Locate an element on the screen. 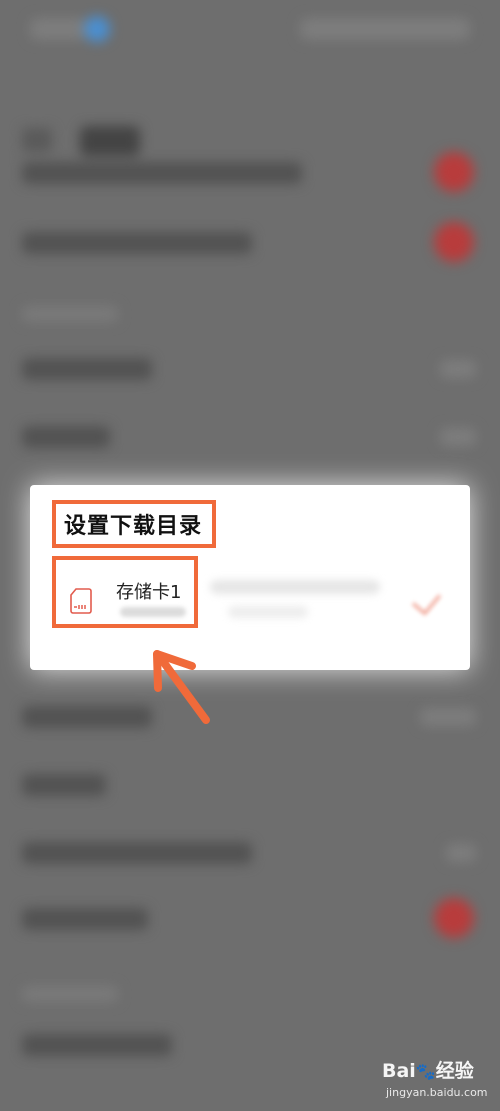 This screenshot has height=1111, width=500. dialog-title: 设置下载目录 is located at coordinates (133, 526).